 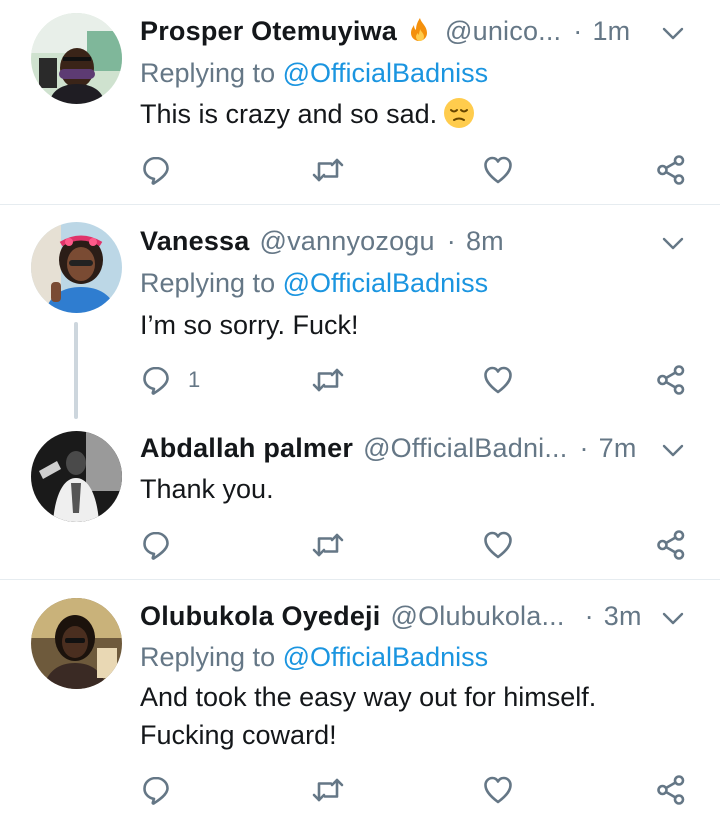 I want to click on tweet-header: Vanessa @vannyozogu · 8m, so click(x=412, y=241).